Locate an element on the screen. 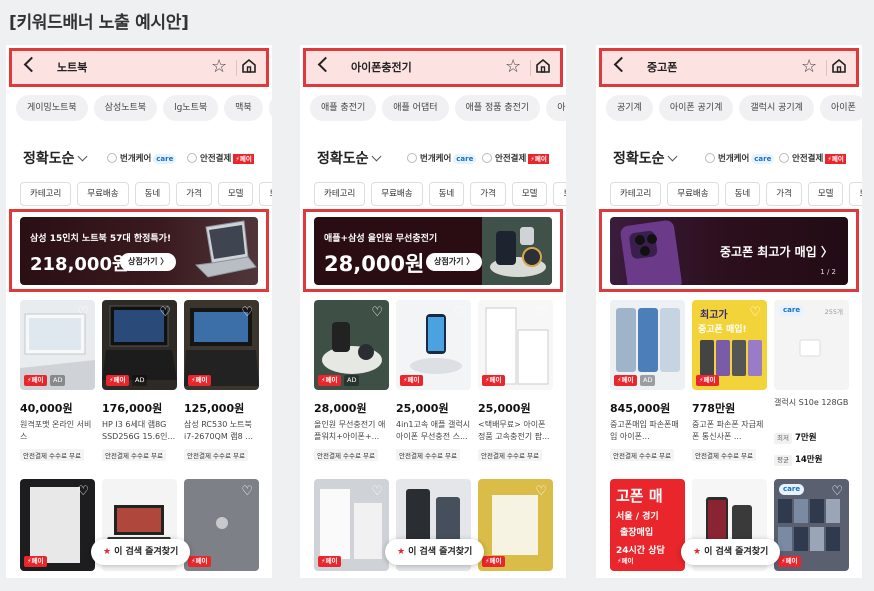 The image size is (874, 591). avg-label: 평균 is located at coordinates (783, 460).